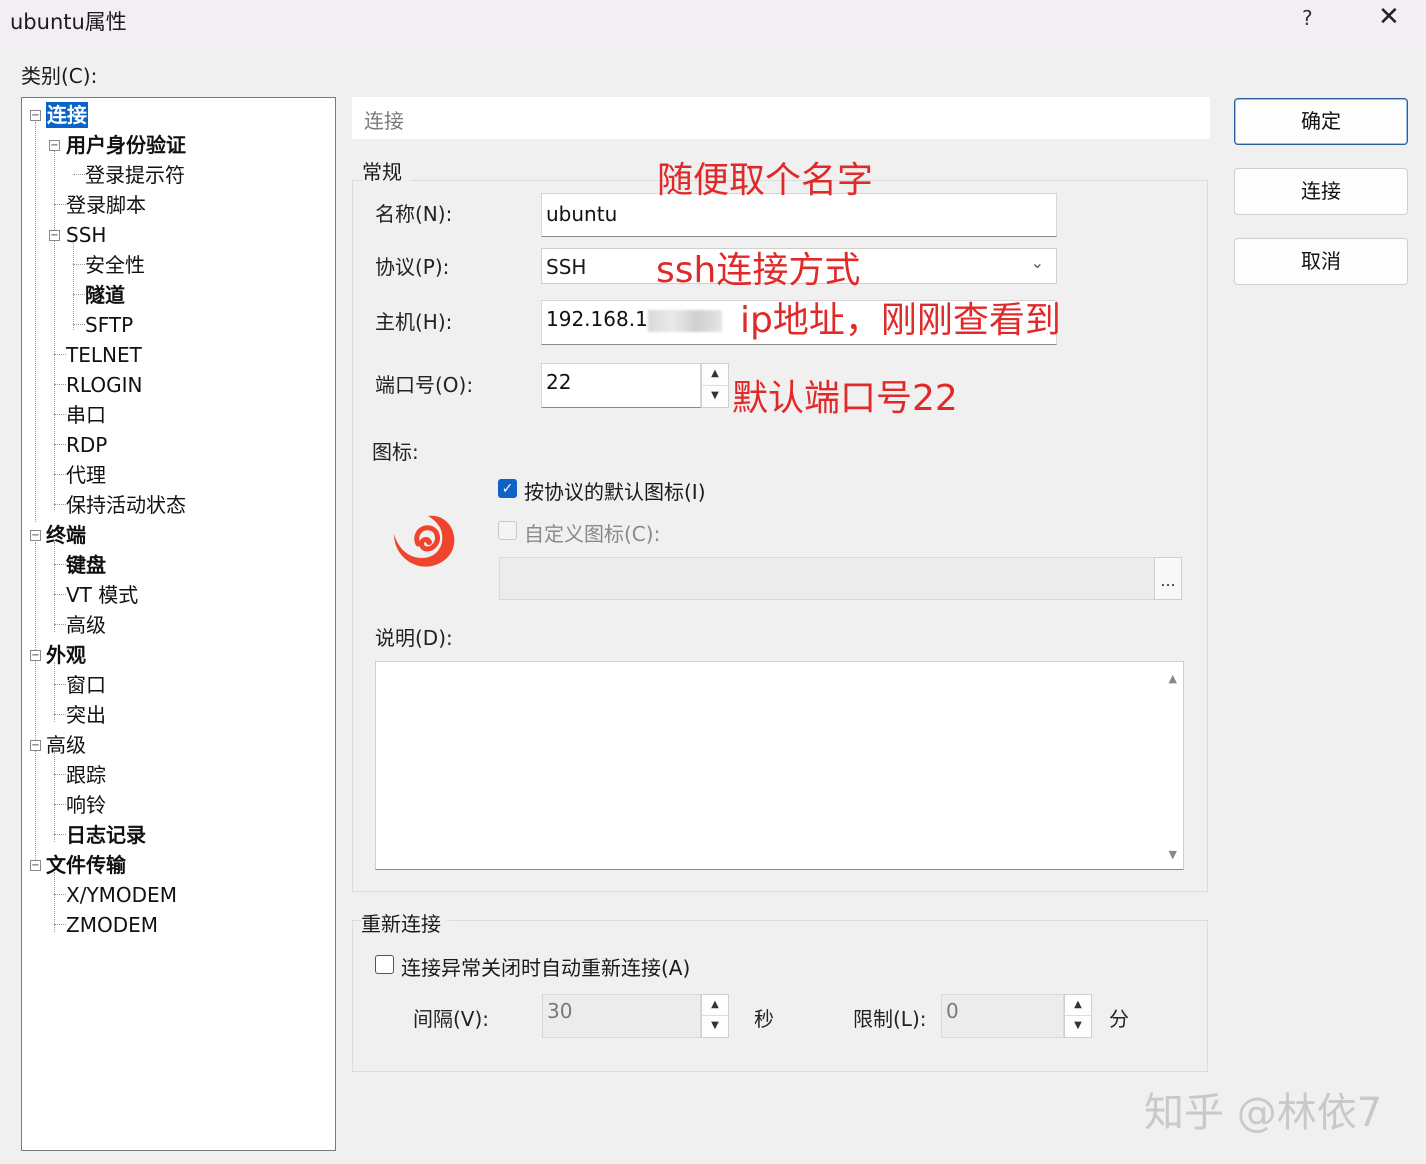 Image resolution: width=1426 pixels, height=1164 pixels. Describe the element at coordinates (395, 452) in the screenshot. I see `icon-label: 图标:` at that location.